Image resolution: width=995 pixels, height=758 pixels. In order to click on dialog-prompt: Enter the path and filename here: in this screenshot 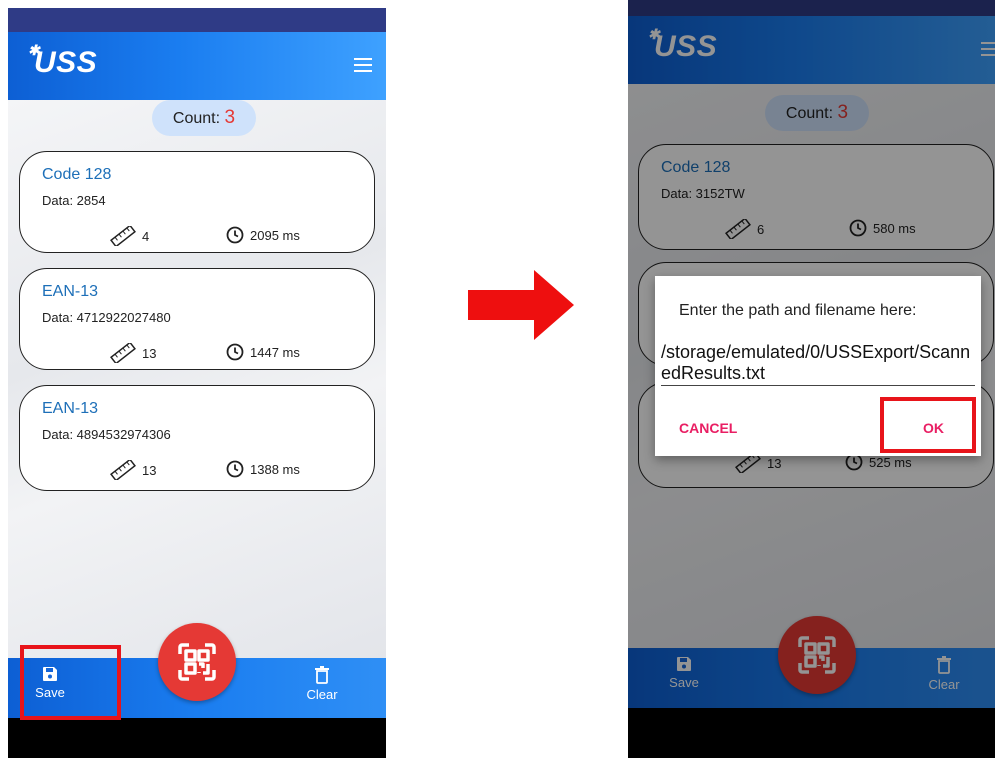, I will do `click(798, 310)`.